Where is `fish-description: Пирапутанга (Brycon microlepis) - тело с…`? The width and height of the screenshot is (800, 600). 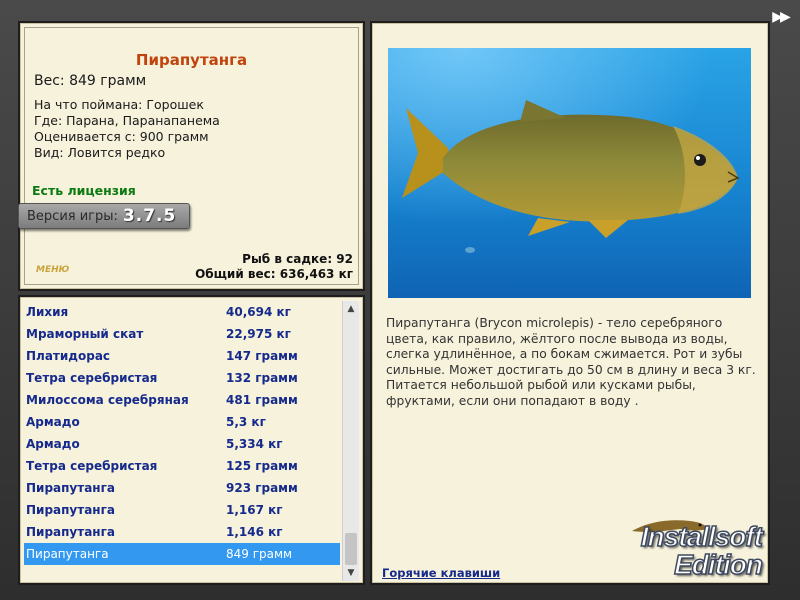 fish-description: Пирапутанга (Brycon microlepis) - тело с… is located at coordinates (571, 362).